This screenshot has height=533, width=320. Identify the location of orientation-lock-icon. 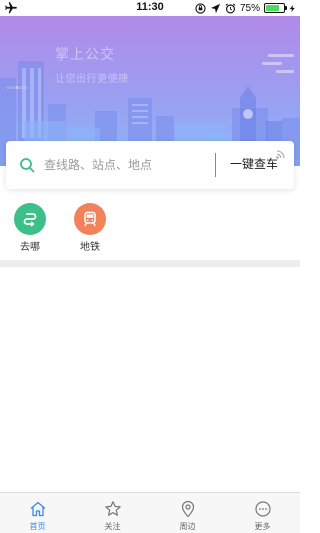
(200, 8).